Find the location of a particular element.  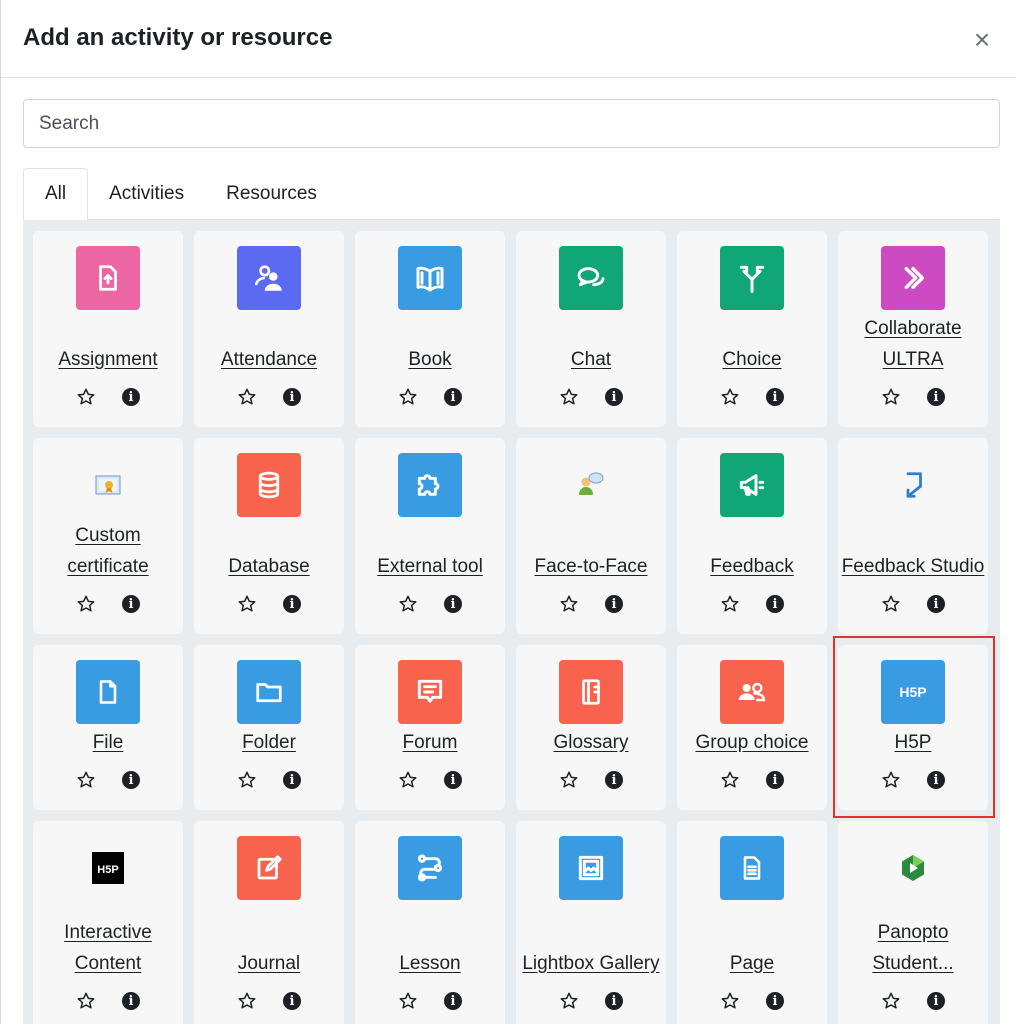

tab-activities: Activities is located at coordinates (146, 194).